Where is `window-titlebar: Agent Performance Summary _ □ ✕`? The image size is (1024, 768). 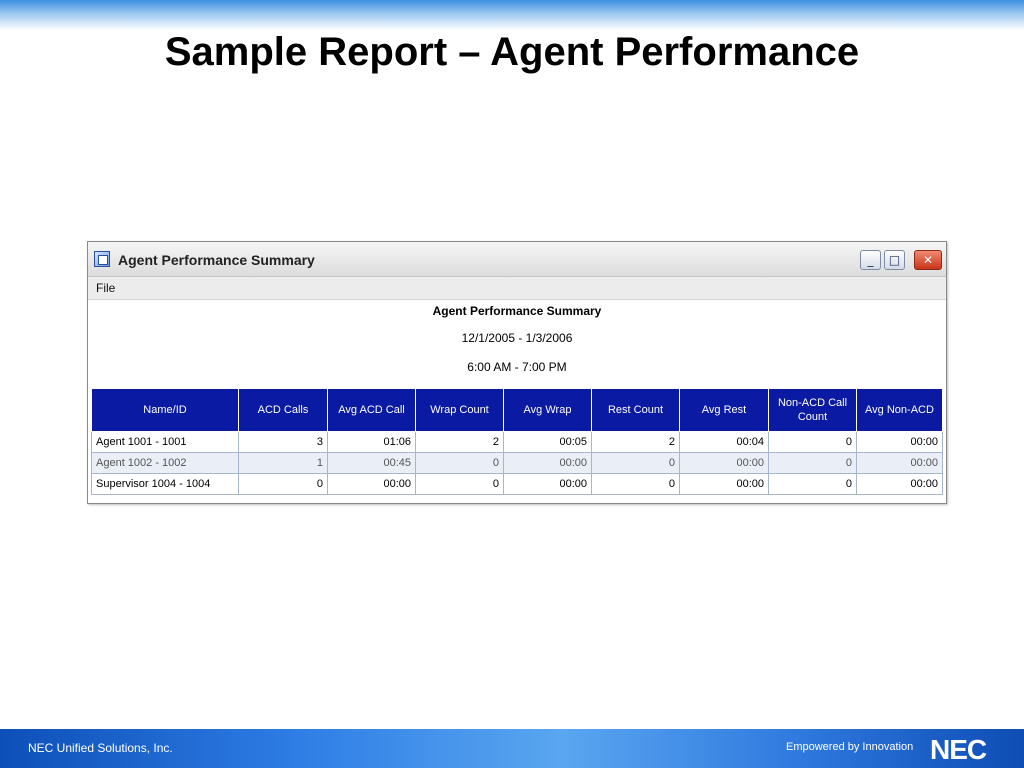 window-titlebar: Agent Performance Summary _ □ ✕ is located at coordinates (517, 259).